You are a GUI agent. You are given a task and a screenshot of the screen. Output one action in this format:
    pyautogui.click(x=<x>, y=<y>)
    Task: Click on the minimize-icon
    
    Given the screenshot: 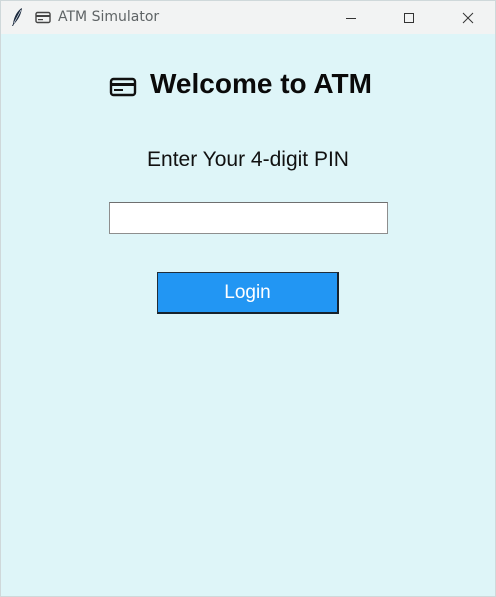 What is the action you would take?
    pyautogui.click(x=351, y=18)
    